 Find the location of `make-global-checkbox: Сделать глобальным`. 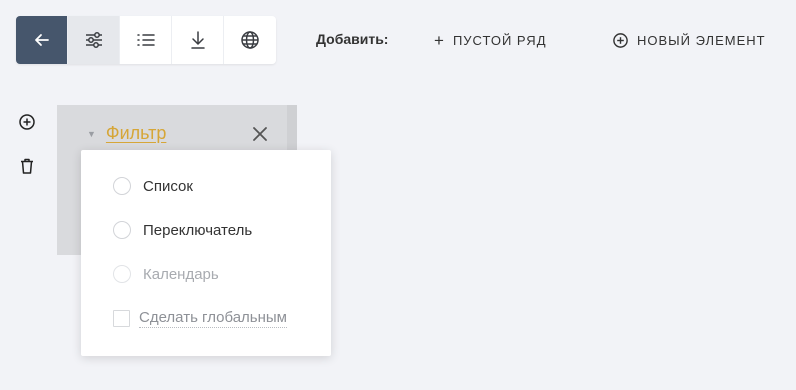

make-global-checkbox: Сделать глобальным is located at coordinates (200, 318).